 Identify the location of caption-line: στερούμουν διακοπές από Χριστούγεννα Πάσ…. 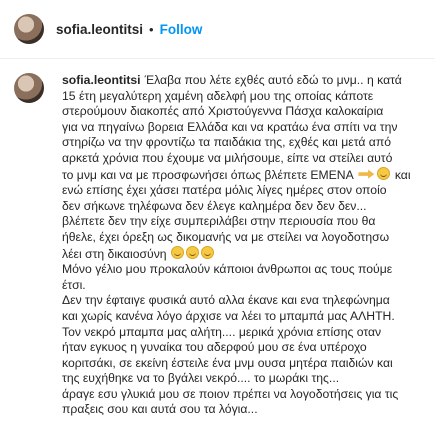
(223, 111).